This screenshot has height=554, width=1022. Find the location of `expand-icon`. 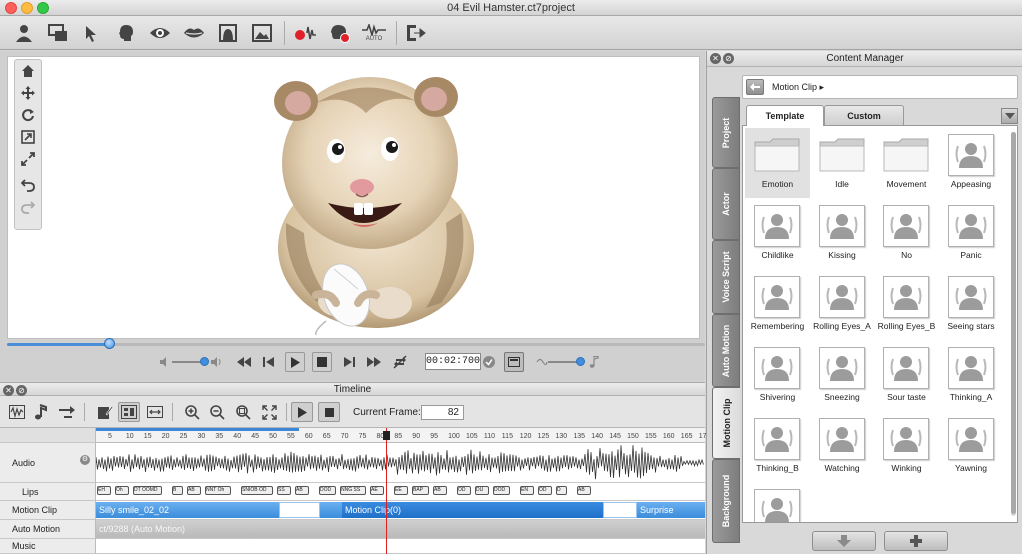

expand-icon is located at coordinates (269, 412).